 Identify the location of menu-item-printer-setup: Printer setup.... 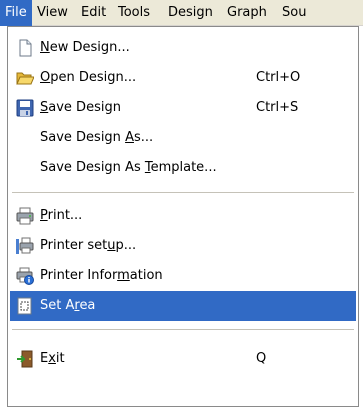
(183, 246).